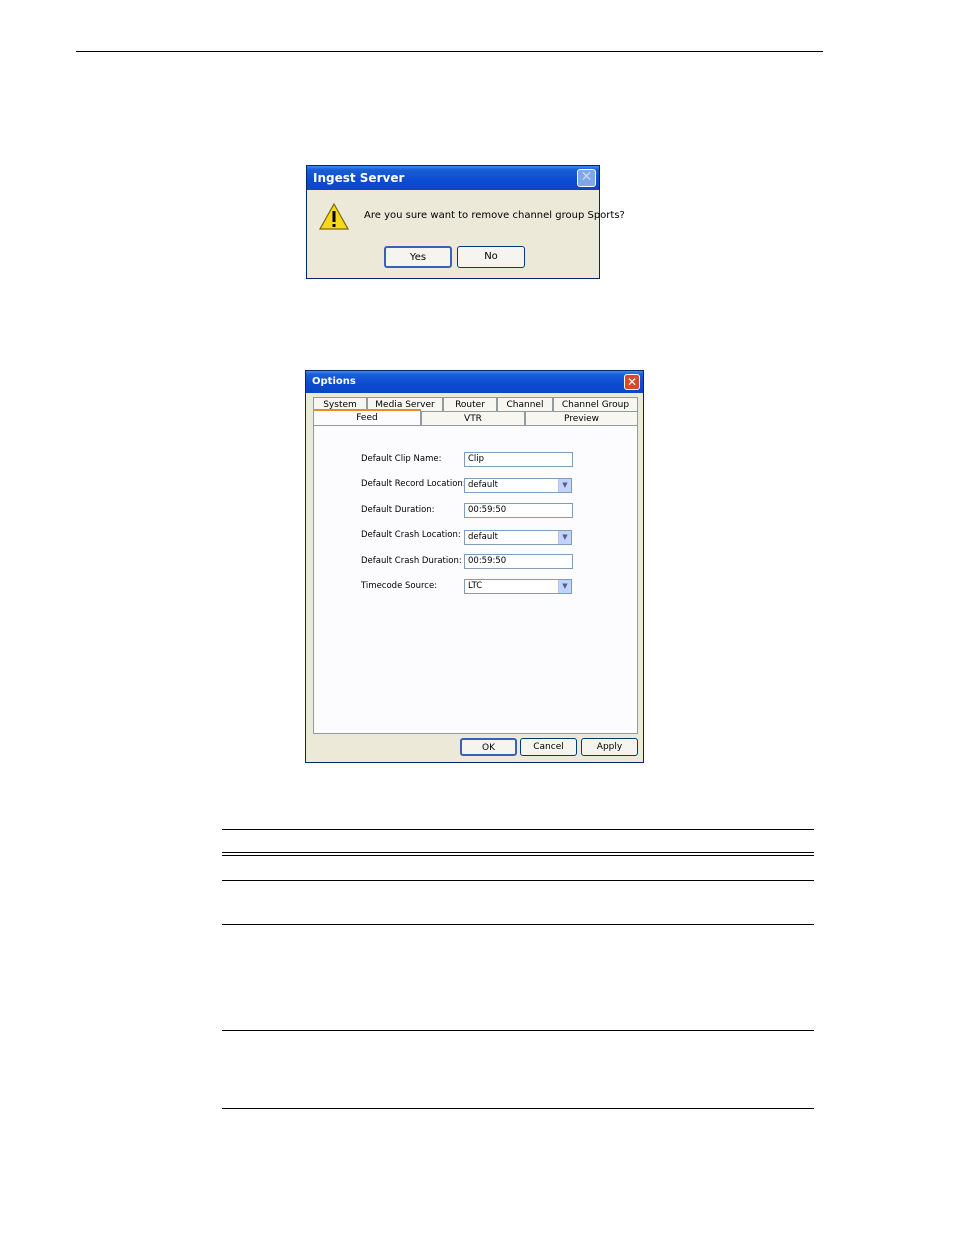 This screenshot has width=954, height=1235. Describe the element at coordinates (548, 747) in the screenshot. I see `cancel-button: Cancel` at that location.